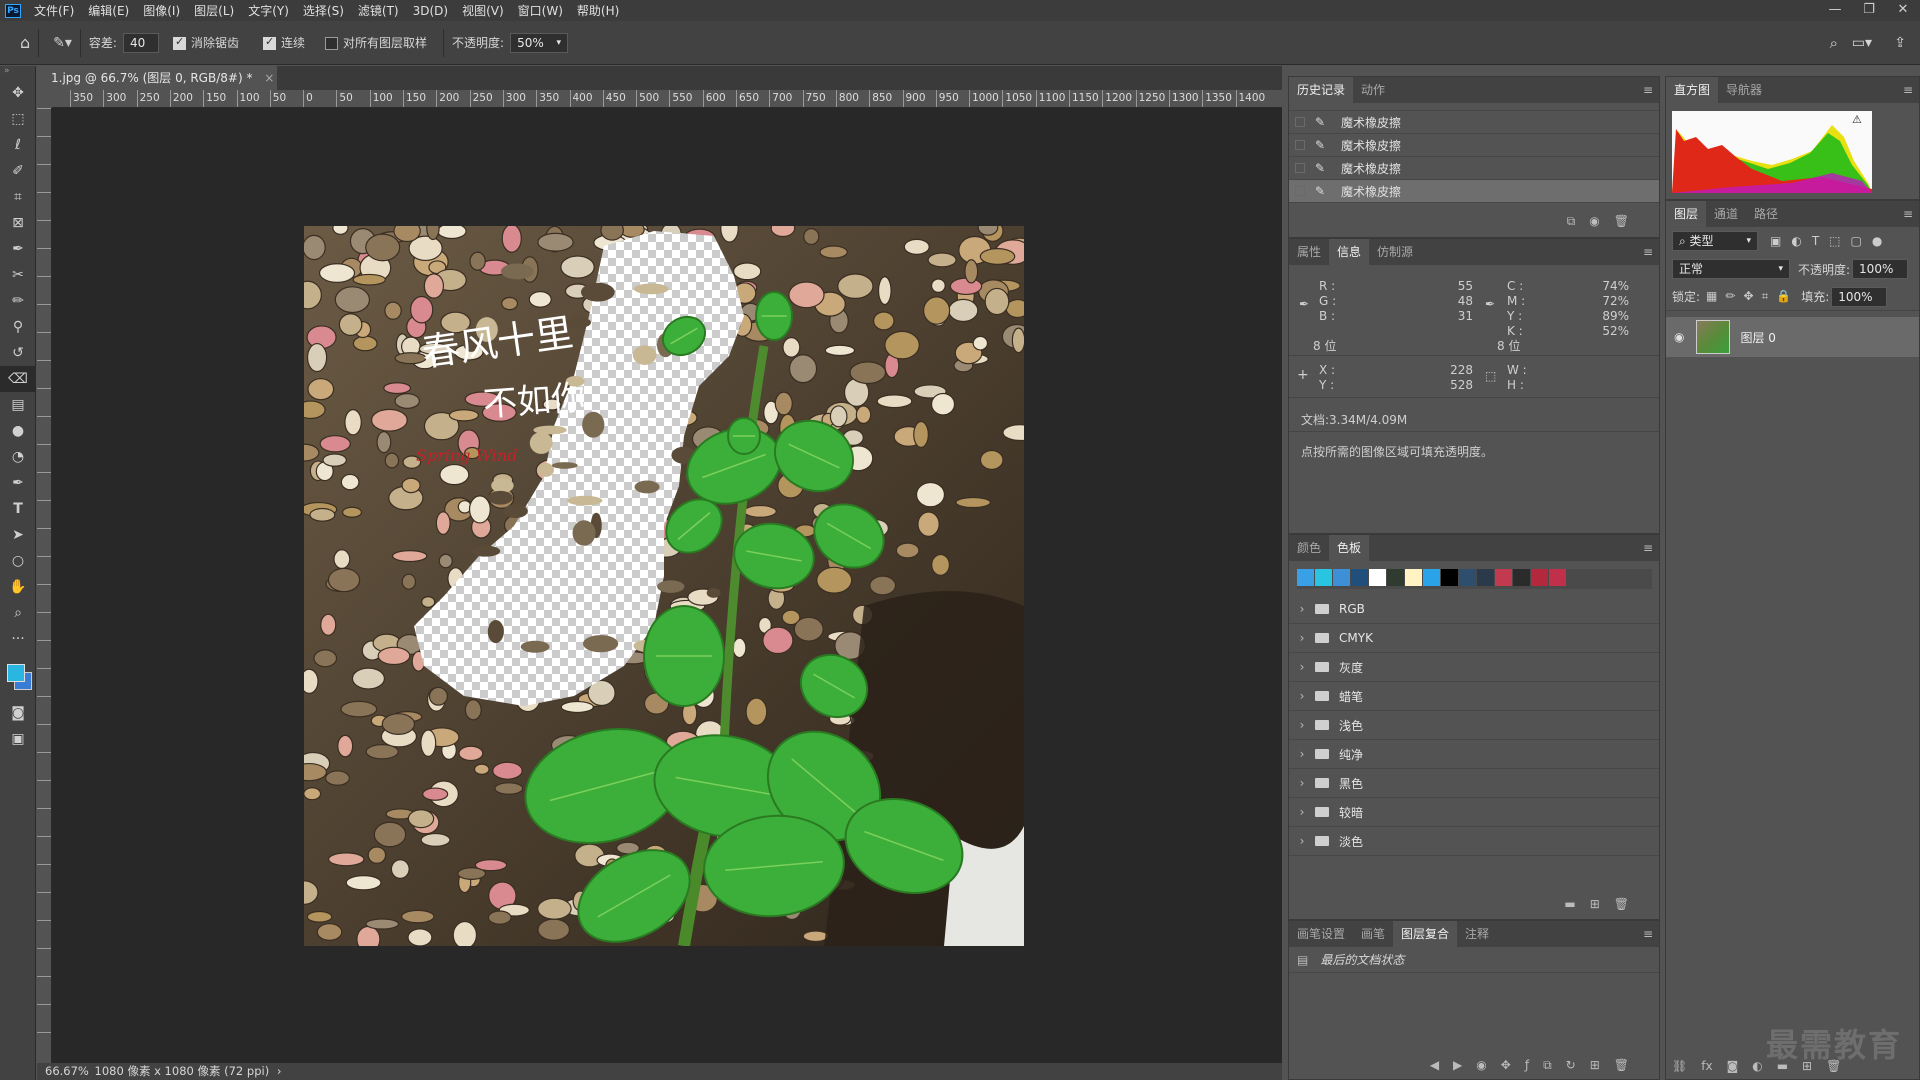  I want to click on layer-name: 图层 0, so click(1757, 337).